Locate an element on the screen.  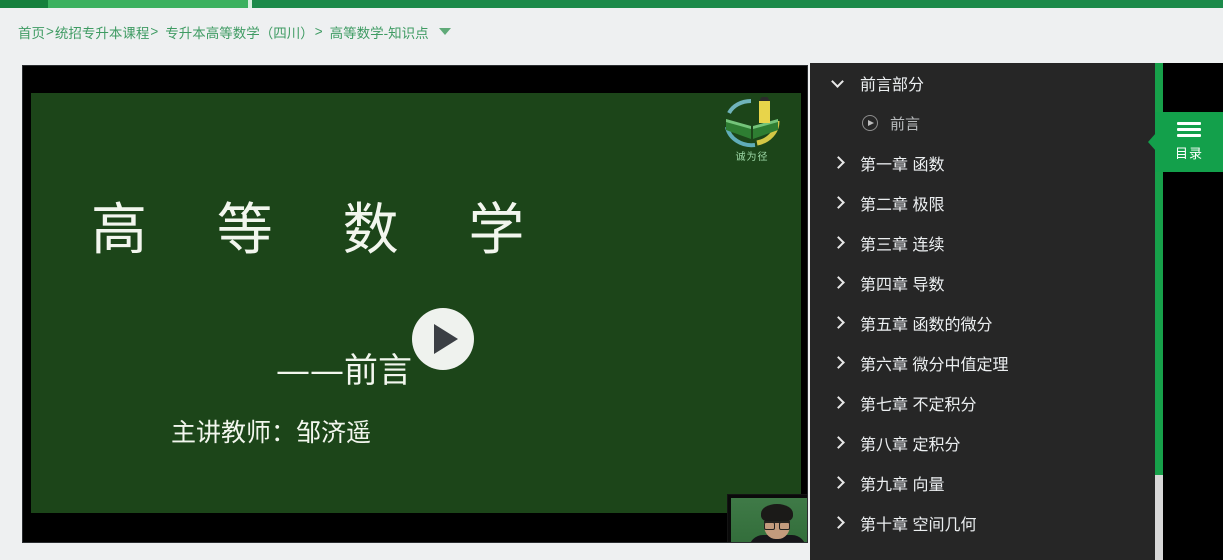
outline-chapter-row: 第三章 连续 is located at coordinates (982, 243).